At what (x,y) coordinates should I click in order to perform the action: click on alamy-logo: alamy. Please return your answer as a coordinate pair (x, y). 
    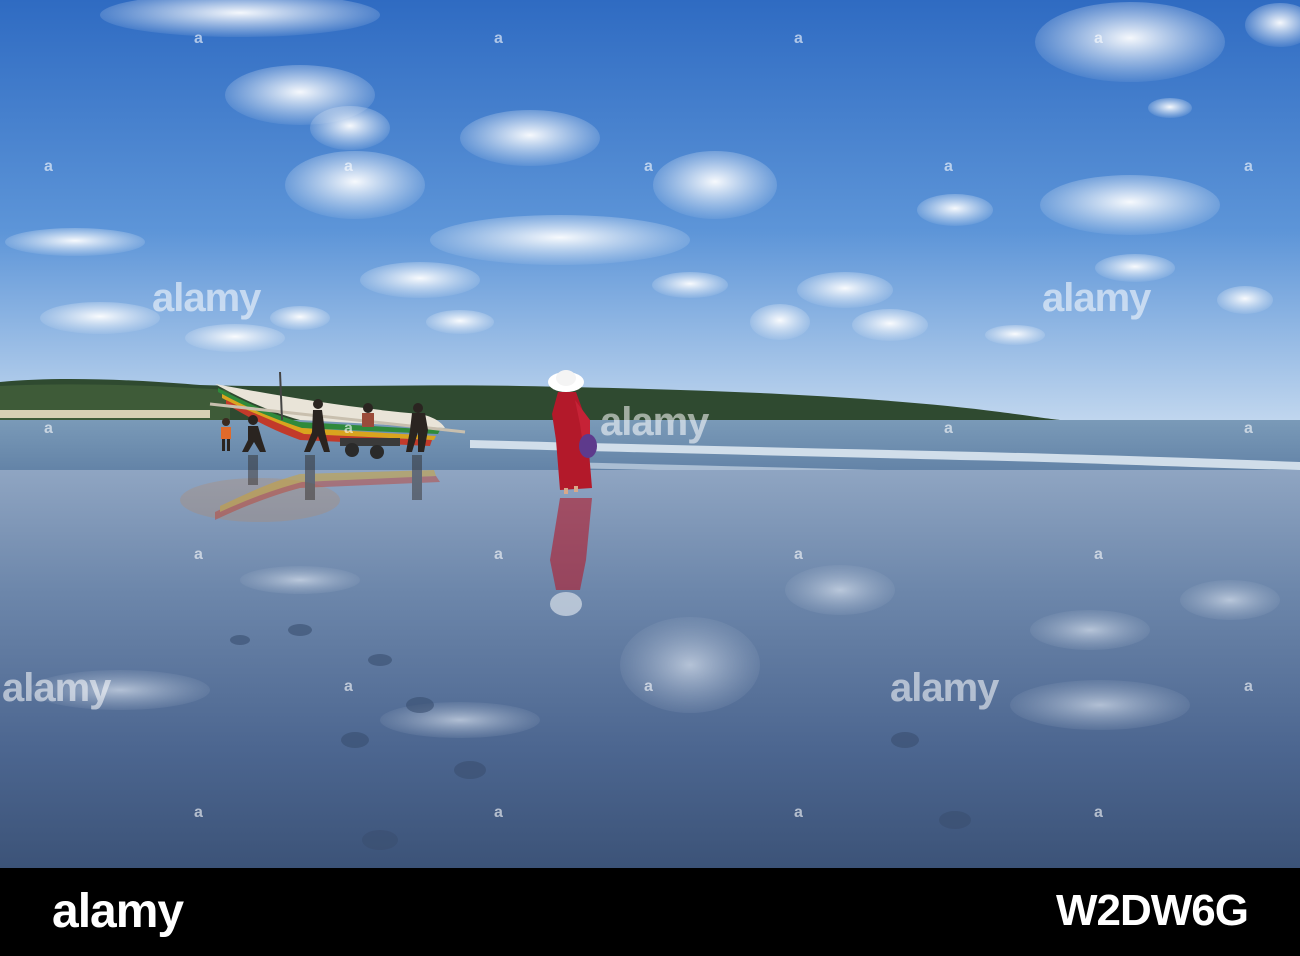
    Looking at the image, I should click on (118, 911).